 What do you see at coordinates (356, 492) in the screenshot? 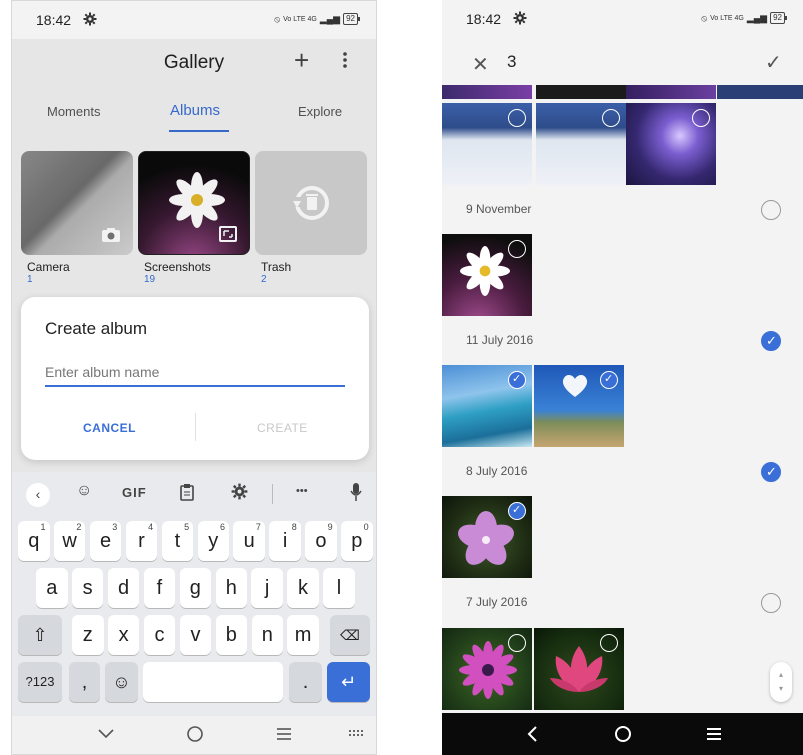
I see `microphone-icon` at bounding box center [356, 492].